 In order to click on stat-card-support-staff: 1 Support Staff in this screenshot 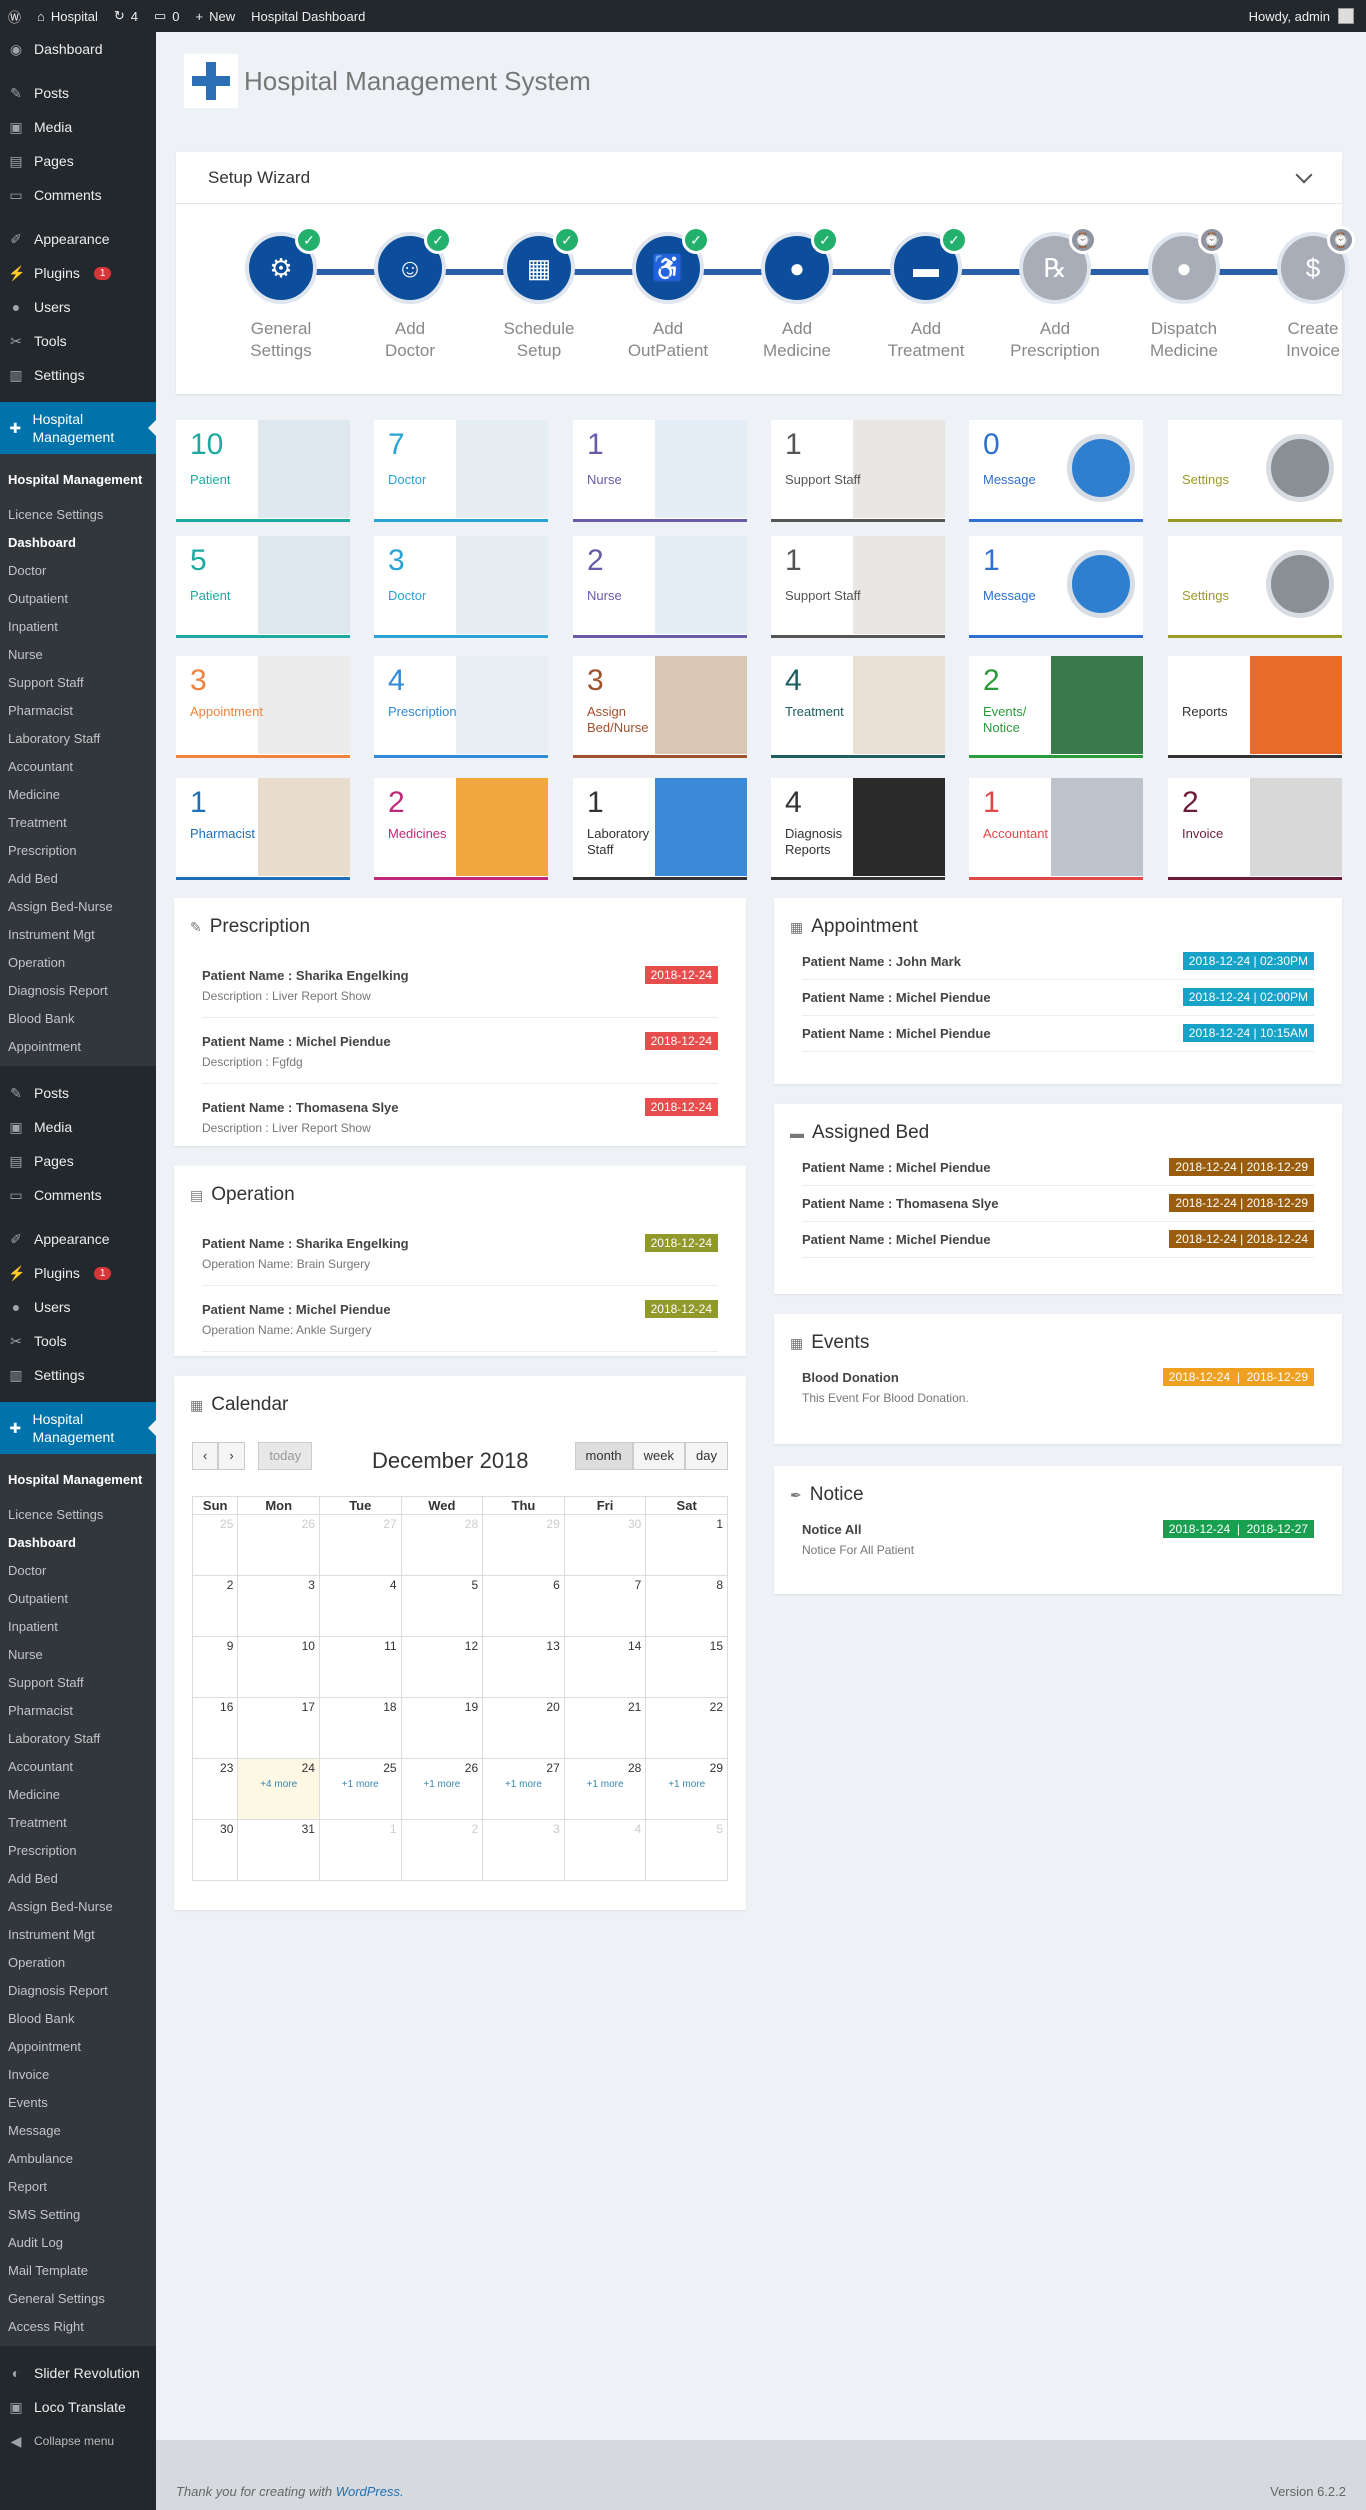, I will do `click(858, 587)`.